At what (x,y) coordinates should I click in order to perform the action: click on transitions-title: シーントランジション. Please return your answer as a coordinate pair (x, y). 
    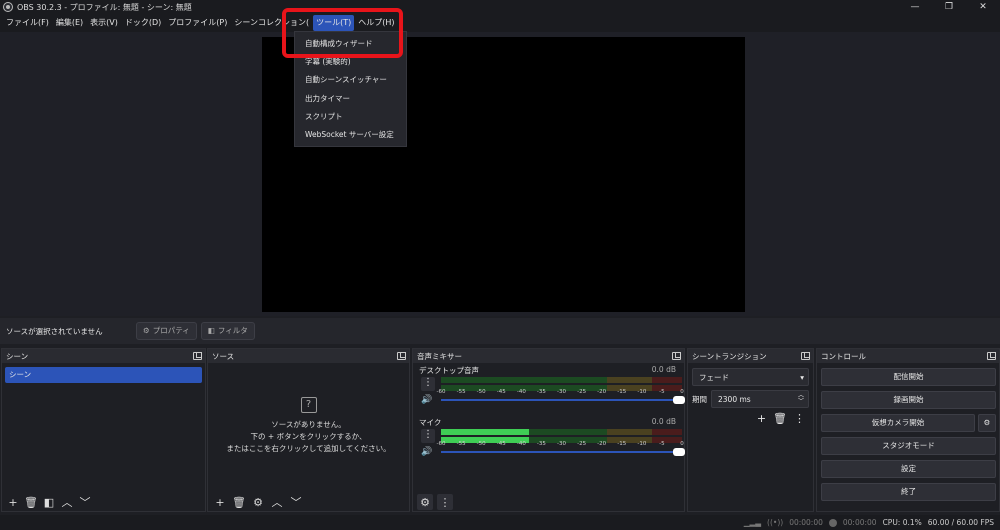
    Looking at the image, I should click on (729, 356).